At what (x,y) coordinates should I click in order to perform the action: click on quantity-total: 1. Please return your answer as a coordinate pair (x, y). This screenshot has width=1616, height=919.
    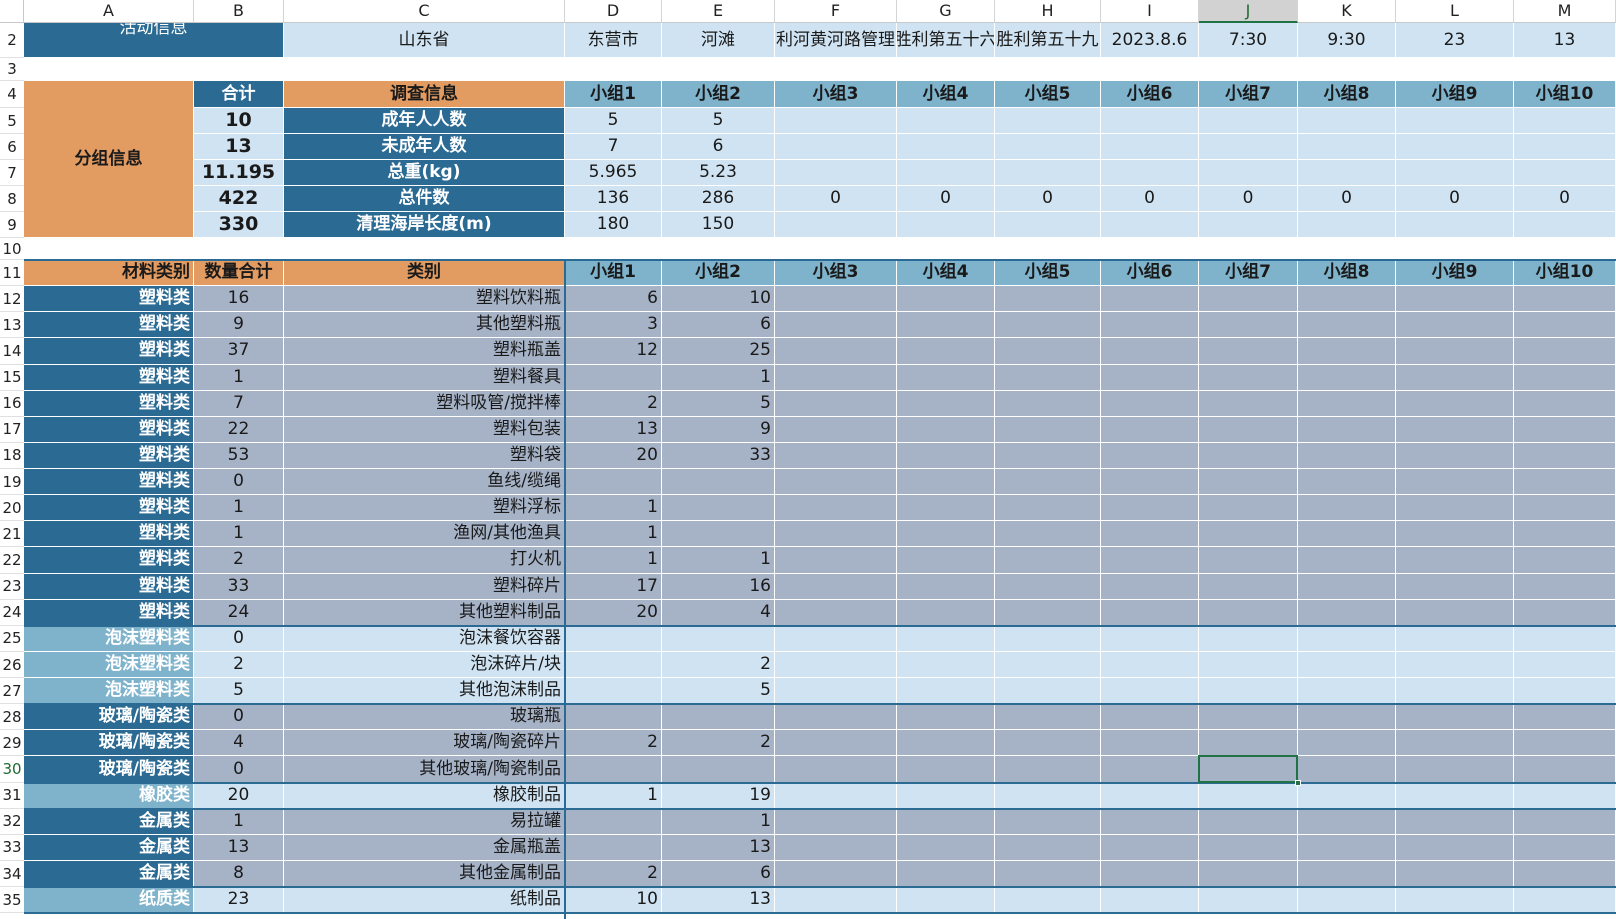
    Looking at the image, I should click on (239, 508).